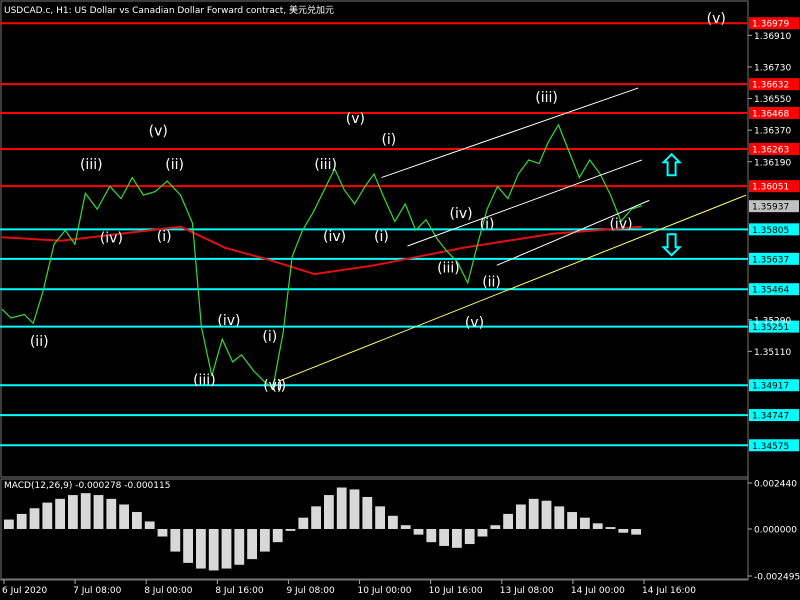  Describe the element at coordinates (770, 188) in the screenshot. I see `price-level-label: 1.36051` at that location.